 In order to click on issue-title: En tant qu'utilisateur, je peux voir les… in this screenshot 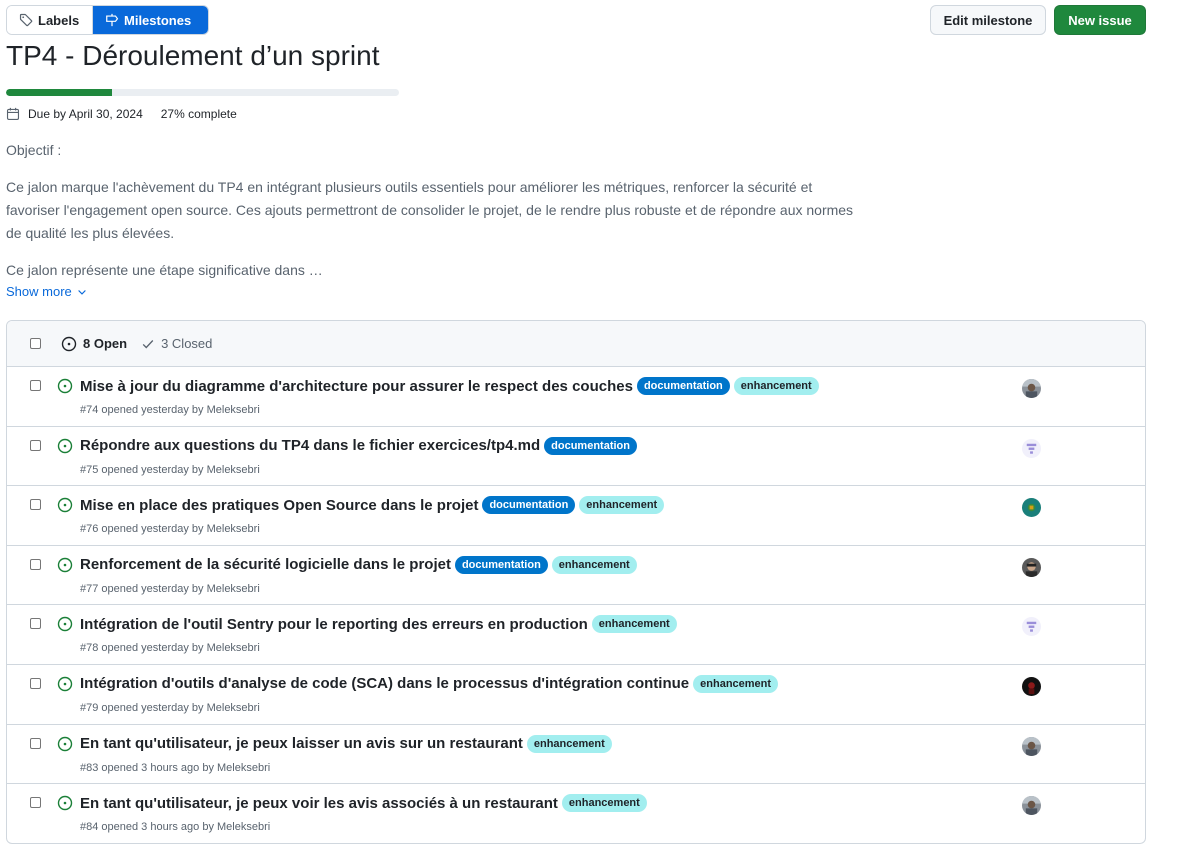, I will do `click(319, 803)`.